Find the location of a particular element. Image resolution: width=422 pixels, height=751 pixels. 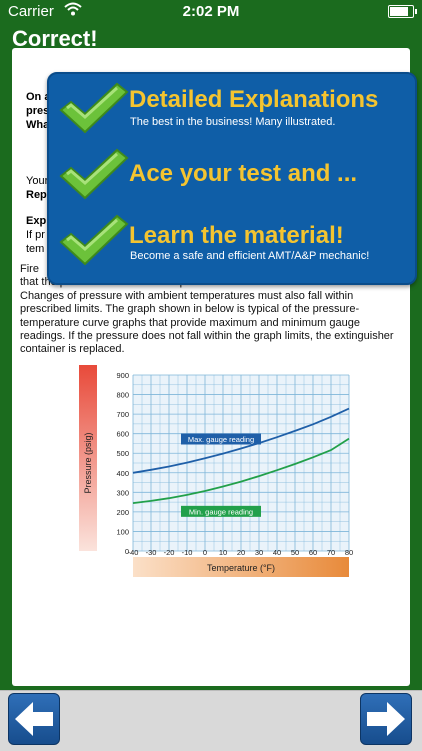

promo-heading: Detailed Explanations is located at coordinates (254, 99).